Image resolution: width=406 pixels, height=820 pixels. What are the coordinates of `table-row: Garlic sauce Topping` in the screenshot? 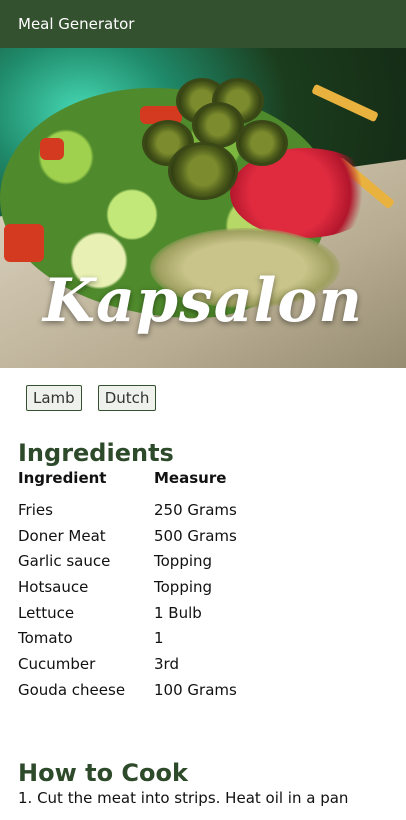 It's located at (127, 561).